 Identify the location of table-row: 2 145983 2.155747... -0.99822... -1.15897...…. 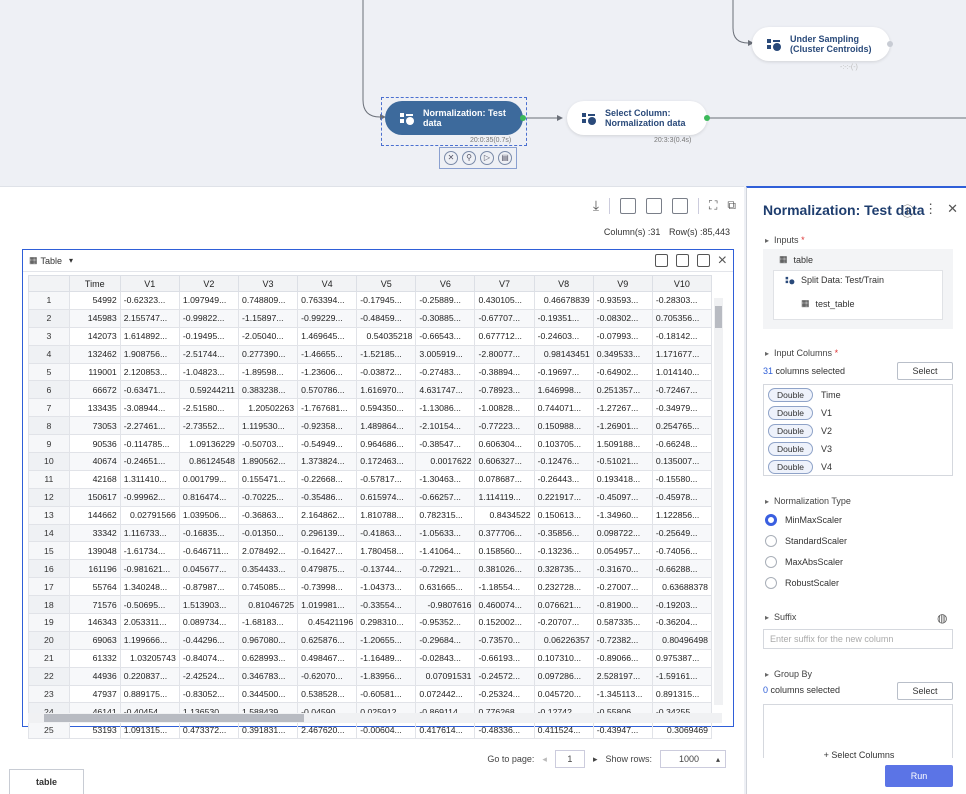
(370, 318).